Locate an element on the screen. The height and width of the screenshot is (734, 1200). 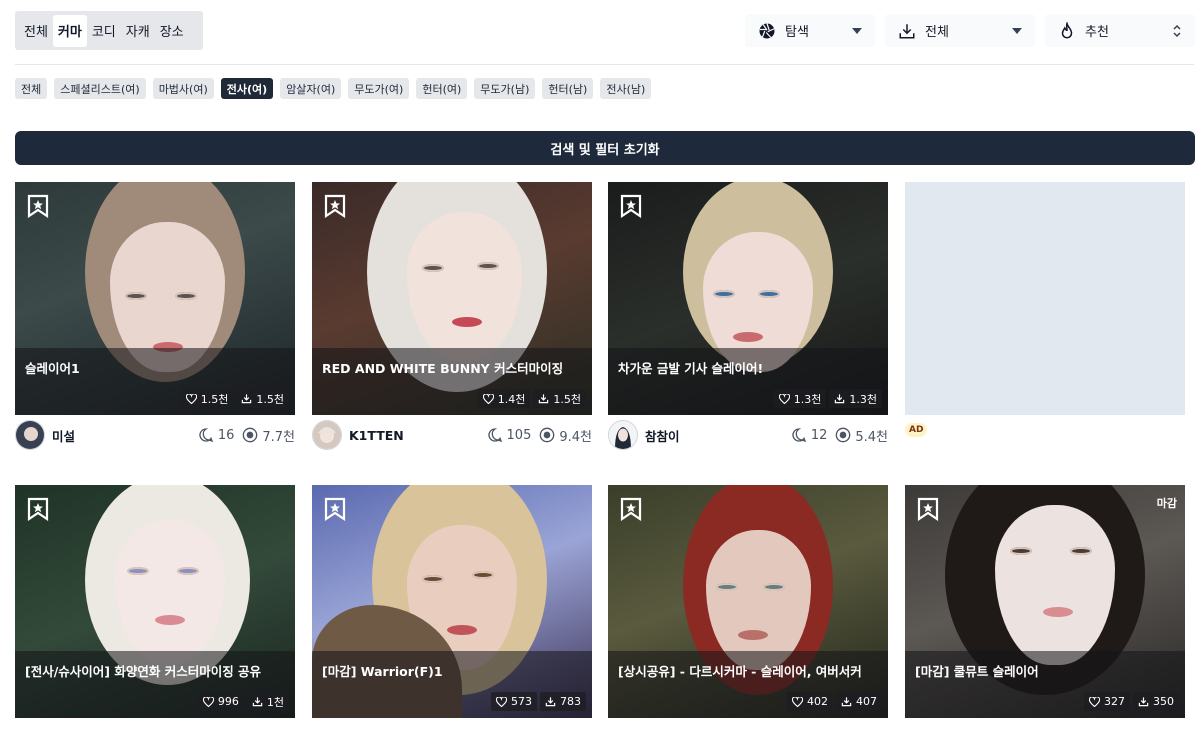
sort-dropdown: 추천 is located at coordinates (1120, 30).